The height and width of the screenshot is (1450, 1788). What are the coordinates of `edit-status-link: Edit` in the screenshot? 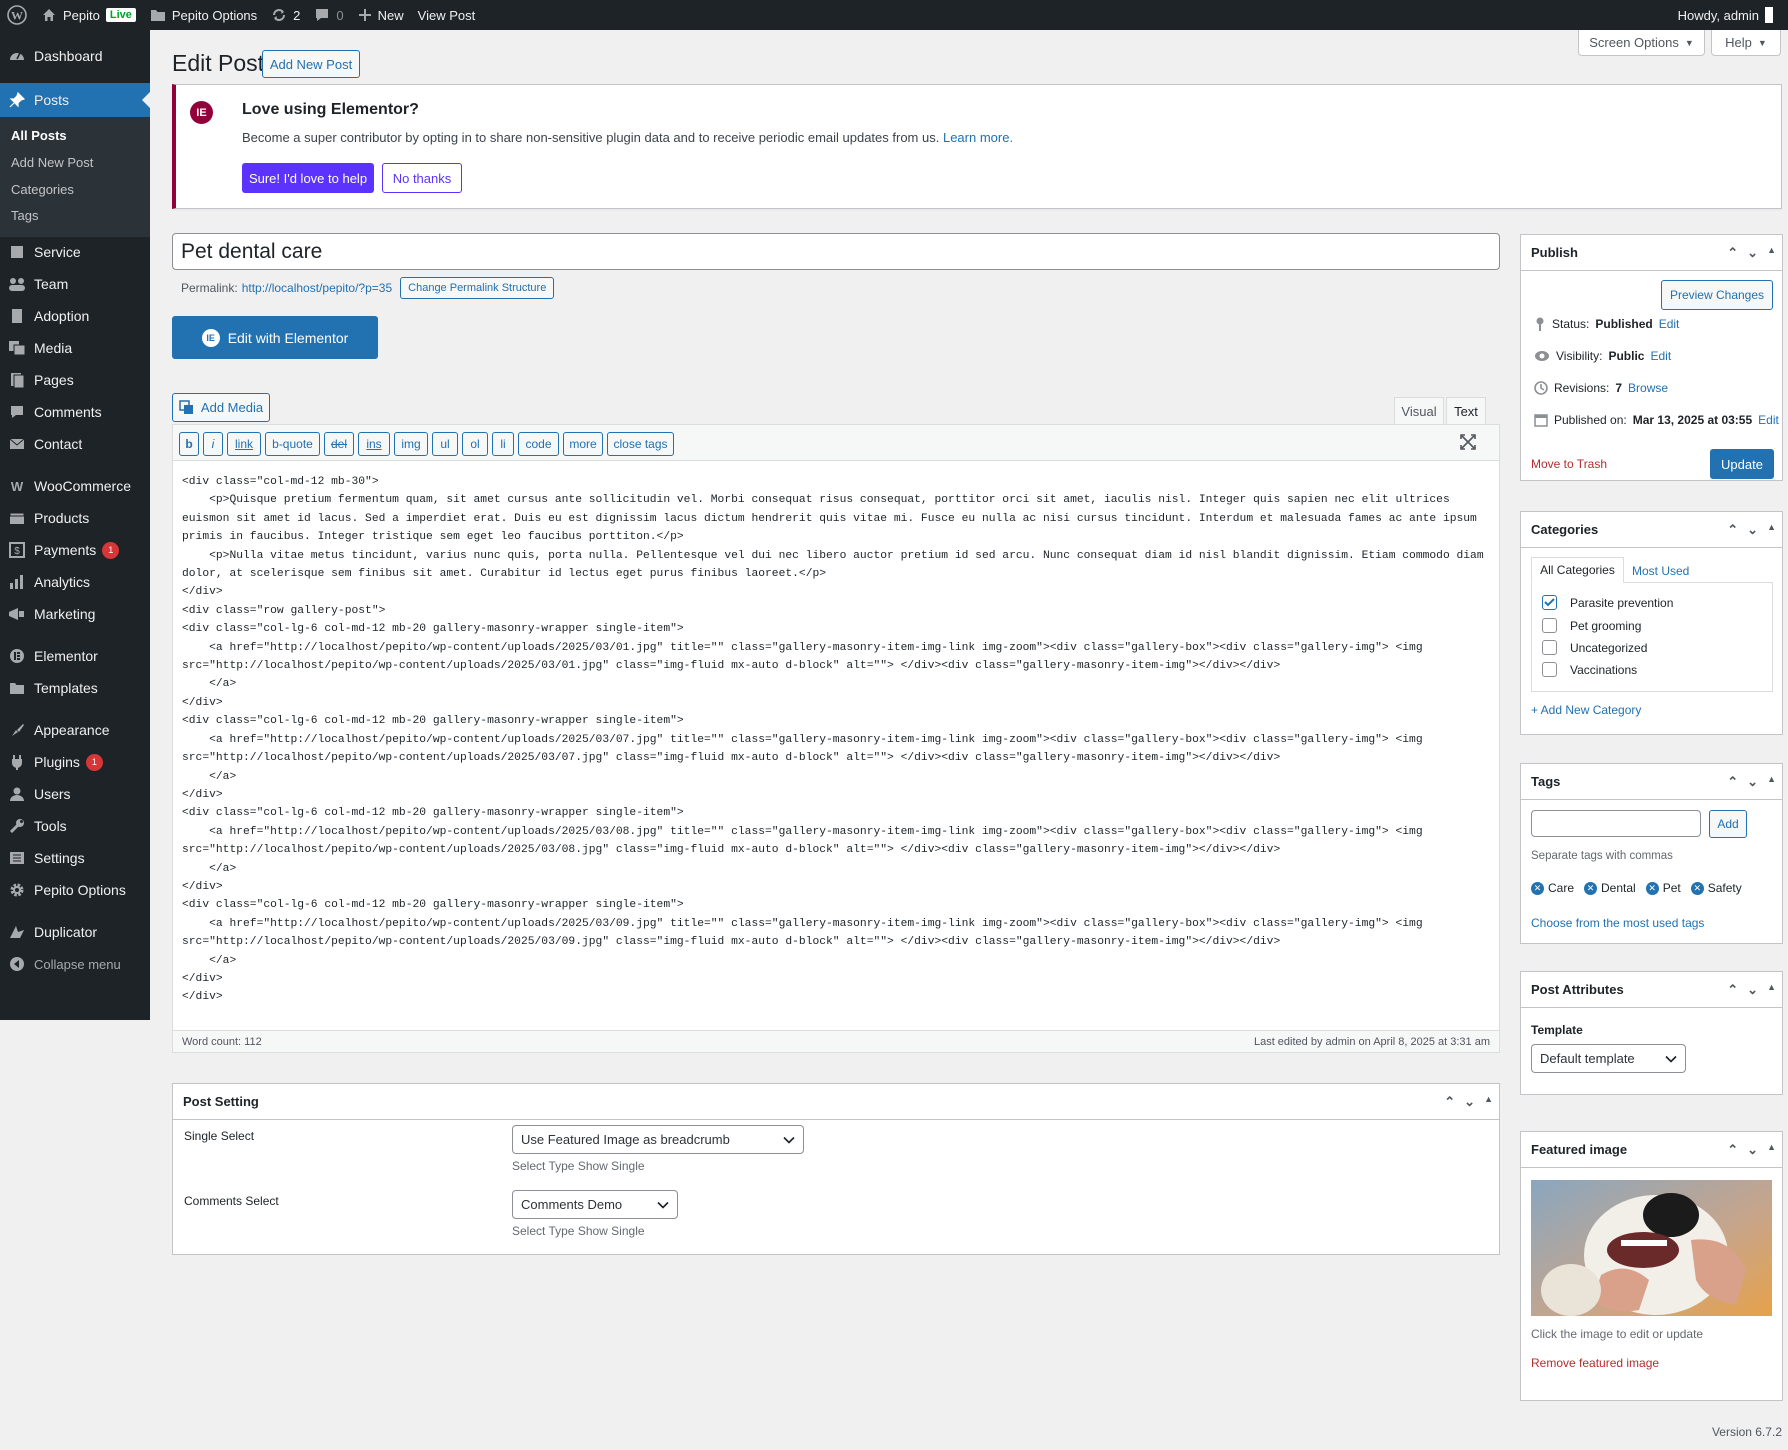 It's located at (1669, 324).